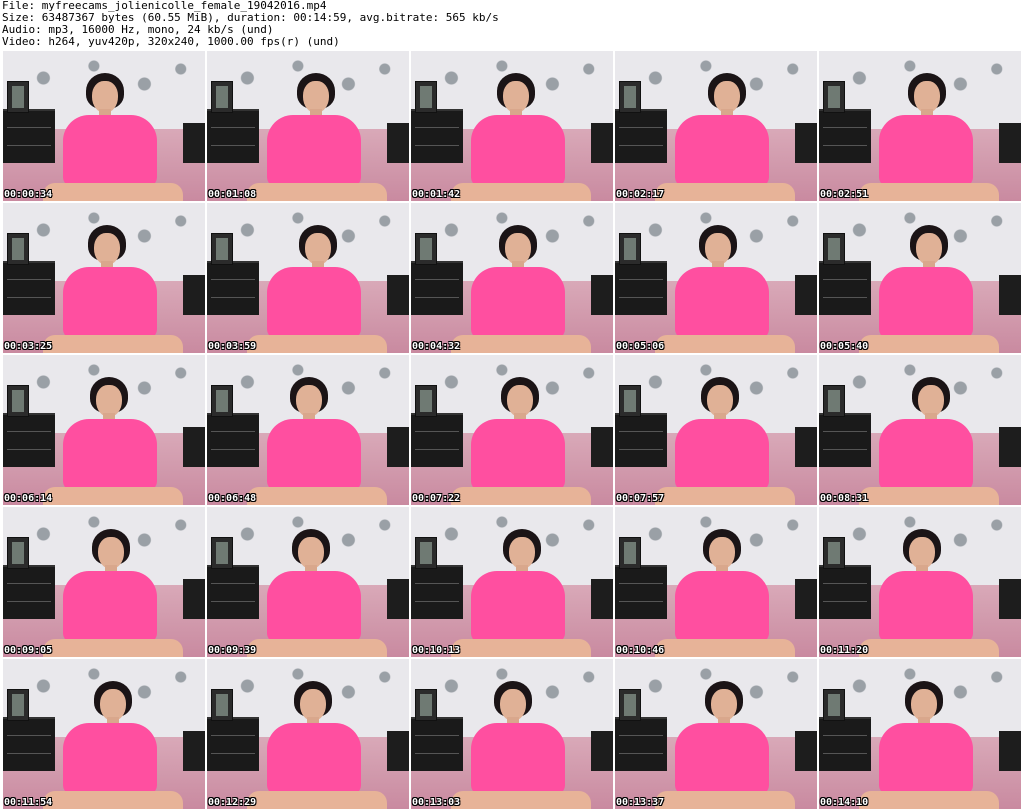 Image resolution: width=1024 pixels, height=811 pixels. I want to click on timestamp-label: 00:05:40, so click(844, 346).